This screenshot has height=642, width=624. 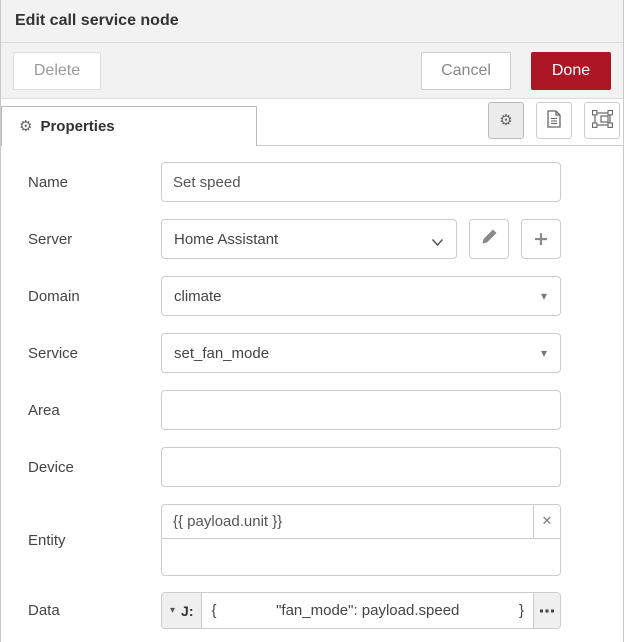 I want to click on service-label: Service, so click(x=53, y=353).